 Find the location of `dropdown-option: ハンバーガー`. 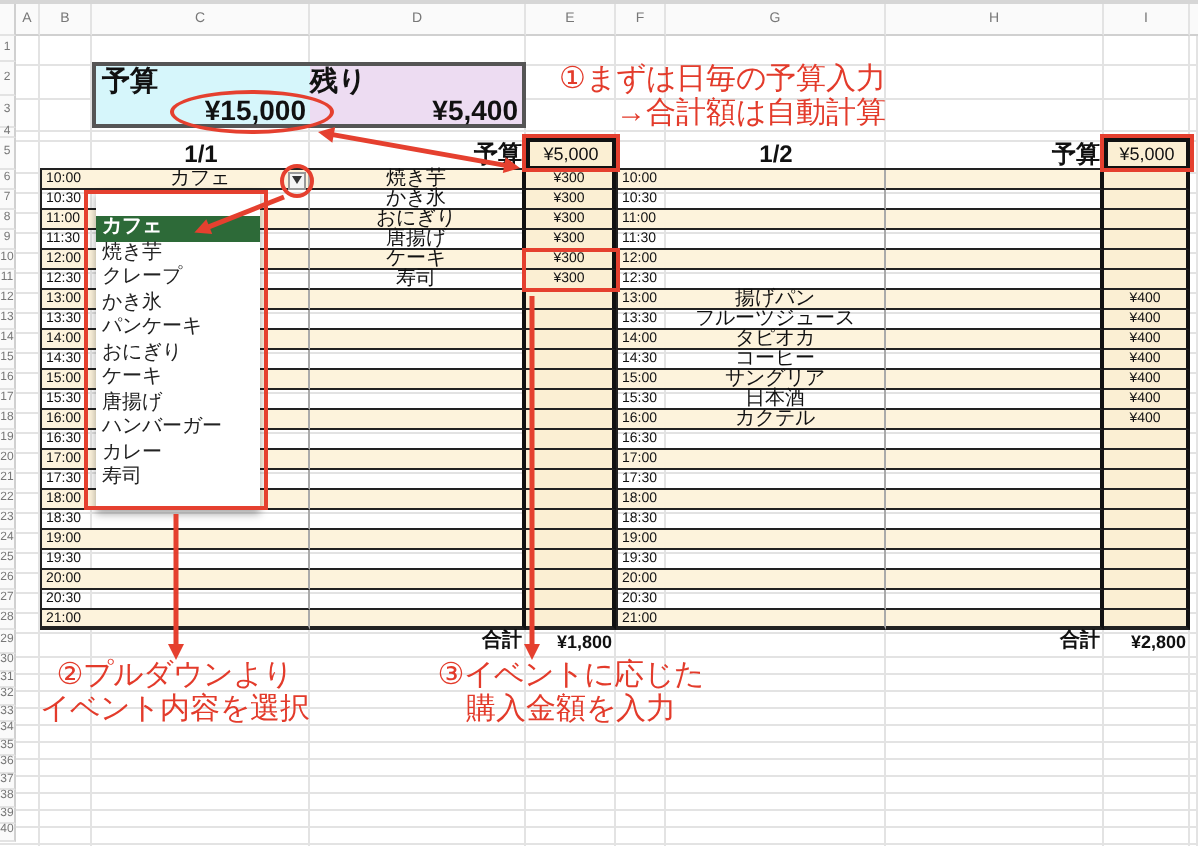

dropdown-option: ハンバーガー is located at coordinates (178, 428).